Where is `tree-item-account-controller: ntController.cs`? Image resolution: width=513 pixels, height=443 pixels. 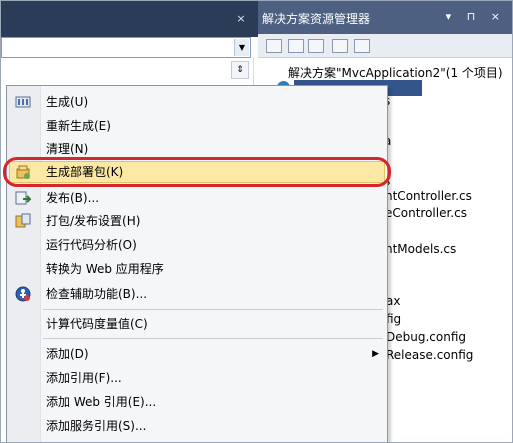
tree-item-account-controller: ntController.cs is located at coordinates (428, 196).